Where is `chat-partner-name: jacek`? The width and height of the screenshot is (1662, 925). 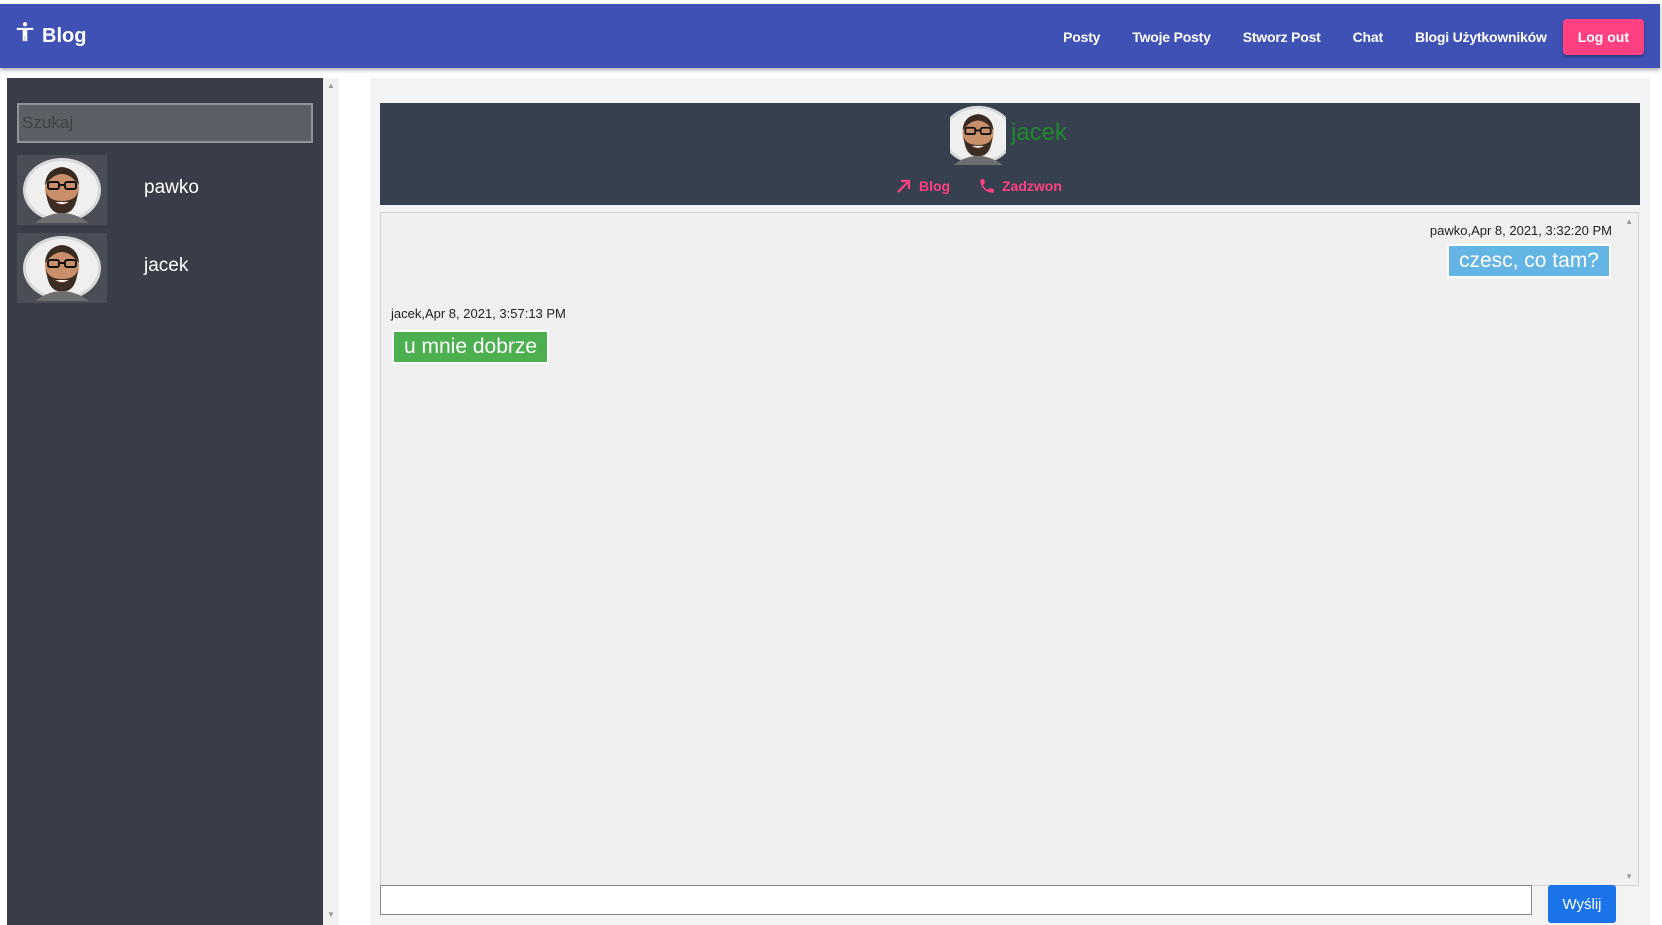
chat-partner-name: jacek is located at coordinates (1039, 132).